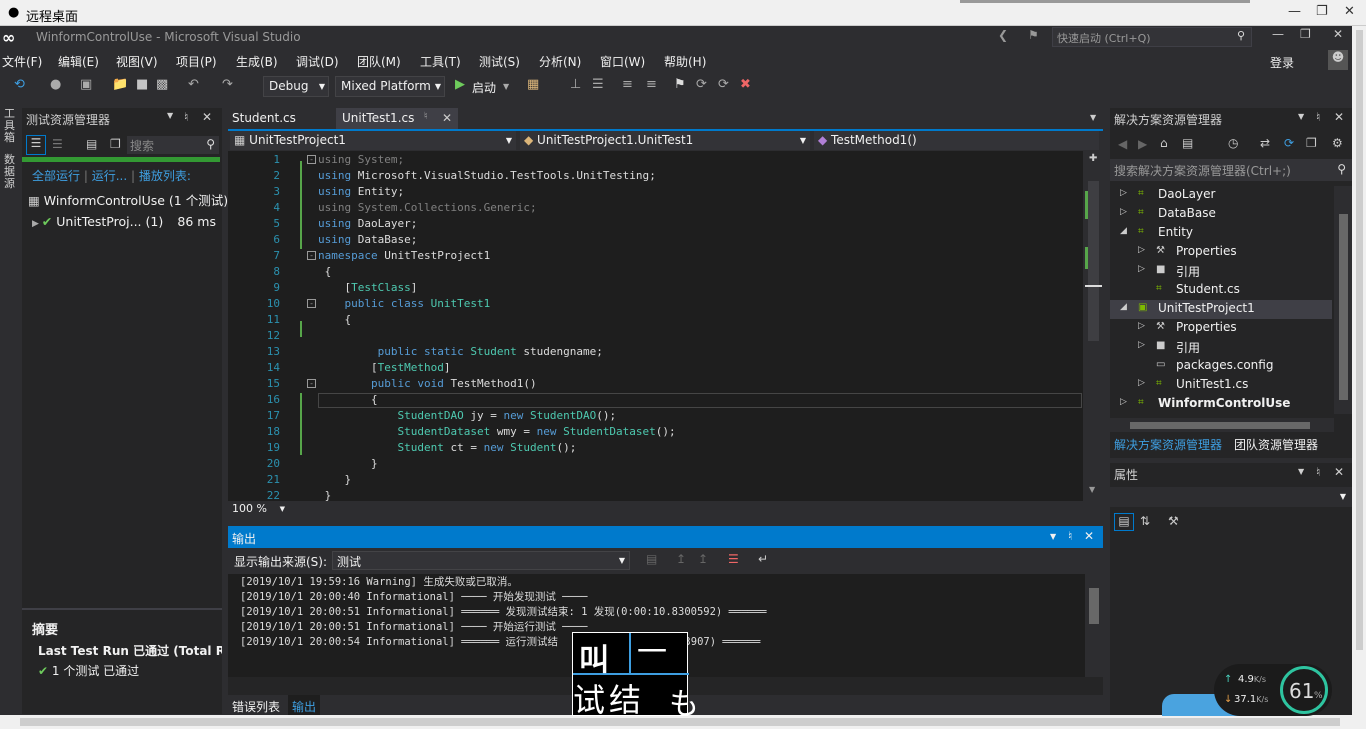 The height and width of the screenshot is (729, 1366). Describe the element at coordinates (1089, 536) in the screenshot. I see `output-close-icon: ✕` at that location.